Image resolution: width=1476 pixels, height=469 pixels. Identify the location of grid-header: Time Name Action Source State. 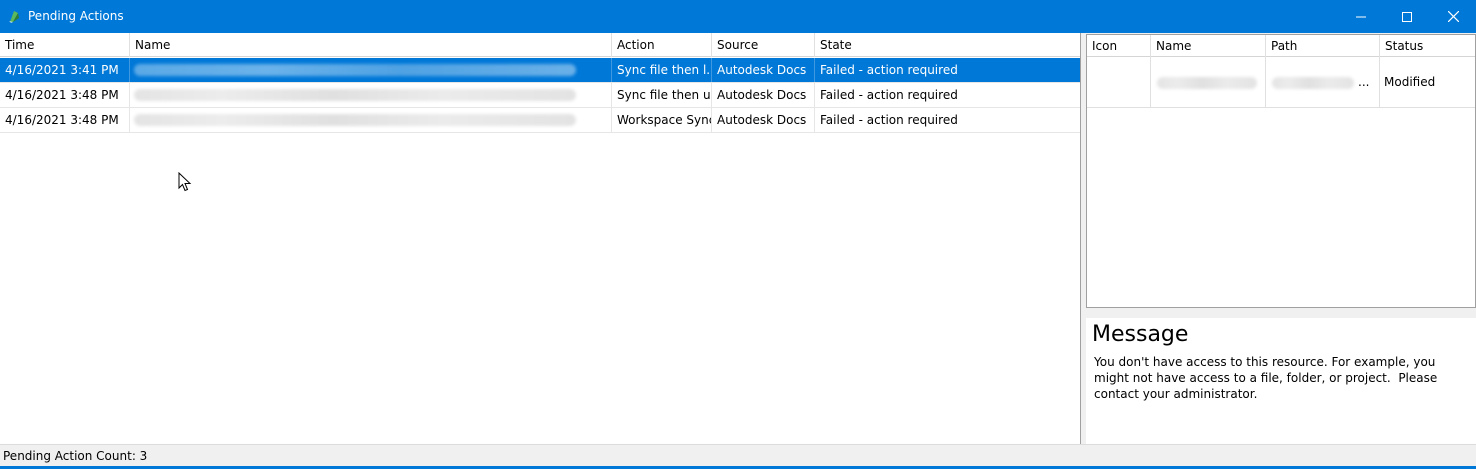
(540, 45).